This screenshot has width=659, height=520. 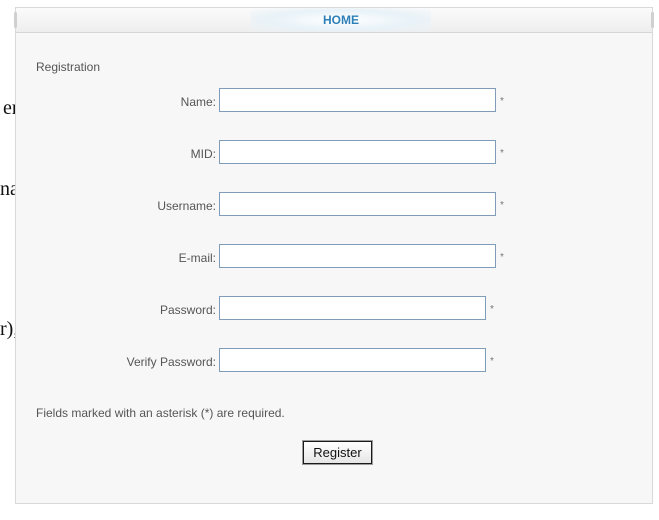 I want to click on nav-bar: HOME, so click(x=334, y=20).